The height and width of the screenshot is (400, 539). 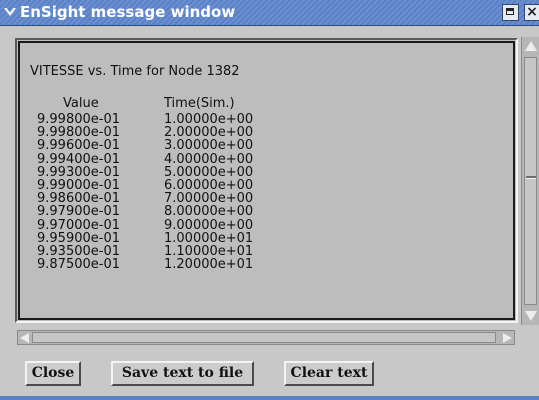 What do you see at coordinates (209, 159) in the screenshot?
I see `row-time: 4.00000e+00` at bounding box center [209, 159].